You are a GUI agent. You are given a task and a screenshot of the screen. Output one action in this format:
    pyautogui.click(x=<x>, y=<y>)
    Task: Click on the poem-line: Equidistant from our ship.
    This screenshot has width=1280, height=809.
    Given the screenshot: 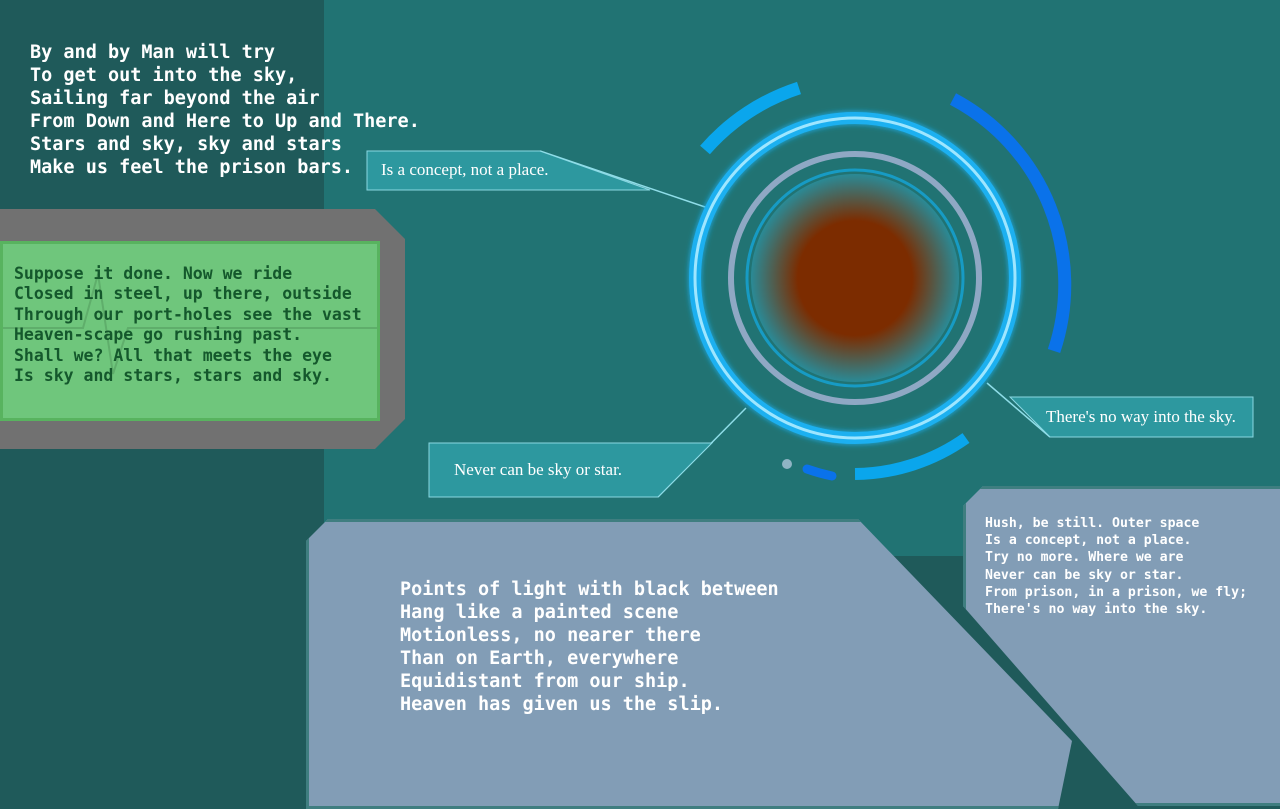 What is the action you would take?
    pyautogui.click(x=545, y=681)
    